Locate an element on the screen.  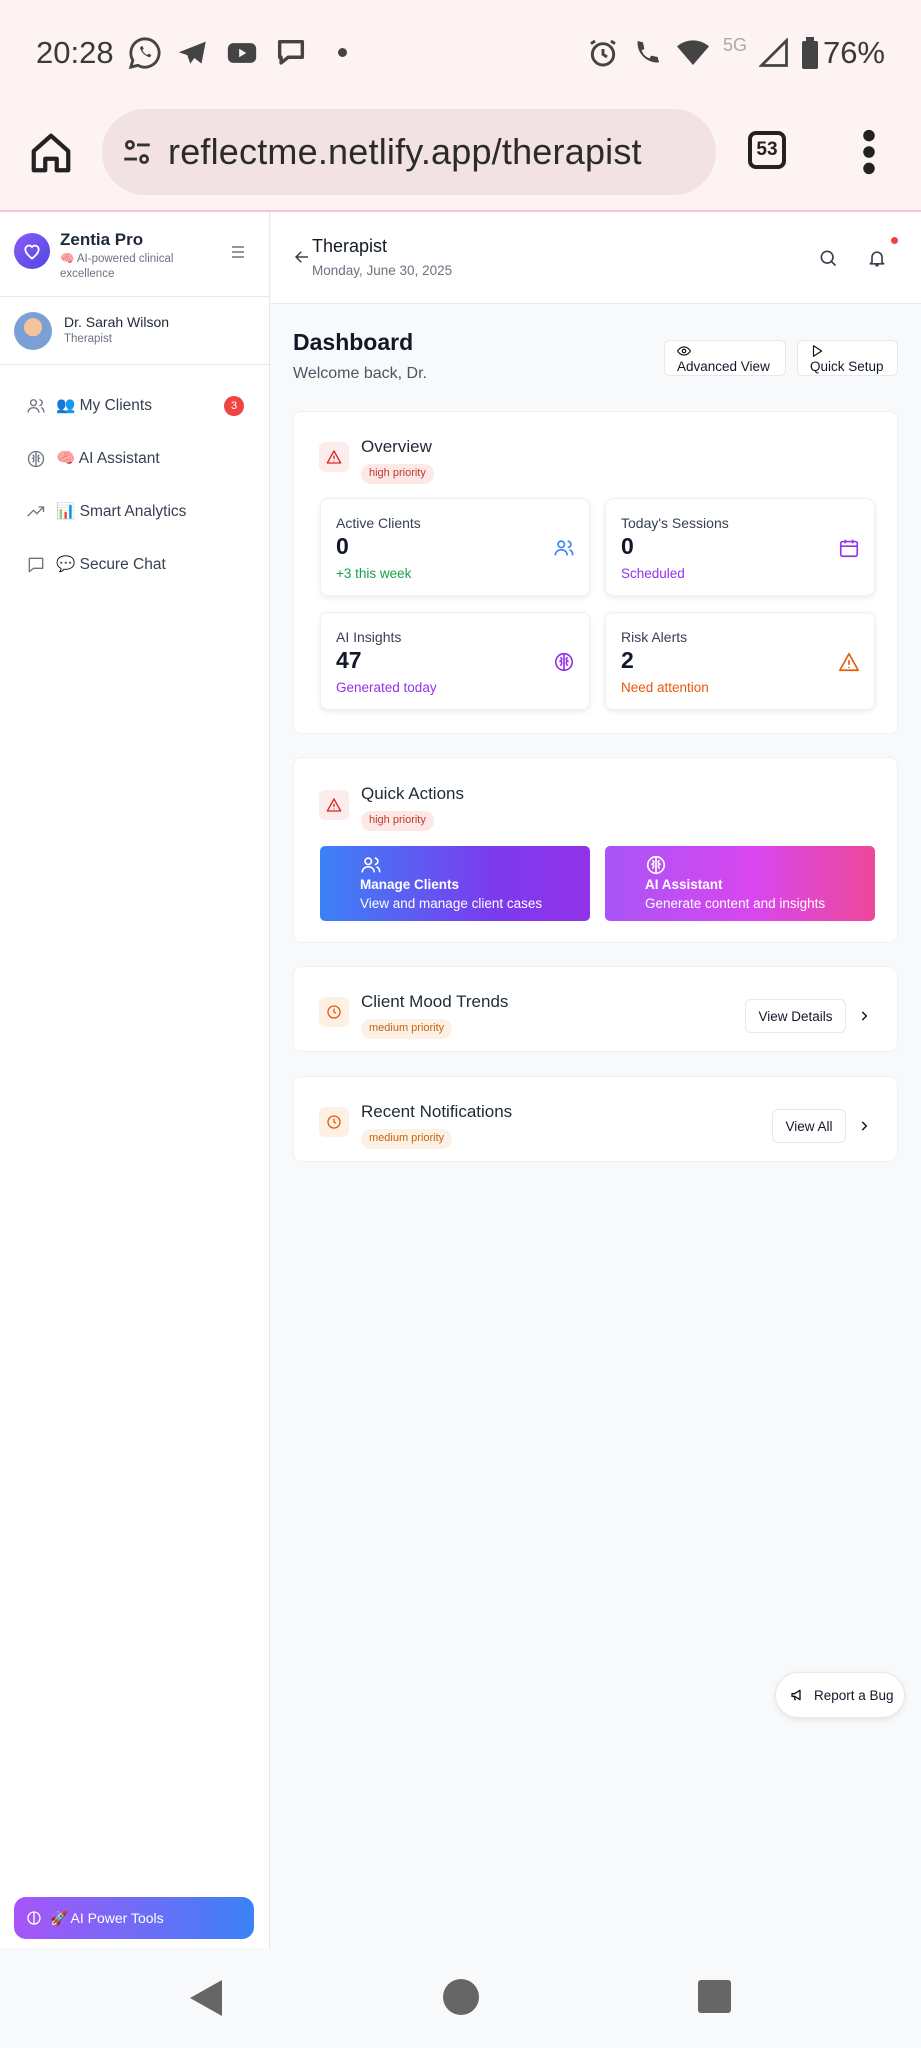
chat-bubble-icon is located at coordinates (290, 52).